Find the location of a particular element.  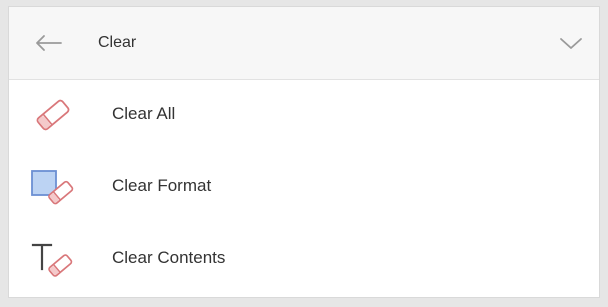

back-arrow-icon is located at coordinates (49, 43).